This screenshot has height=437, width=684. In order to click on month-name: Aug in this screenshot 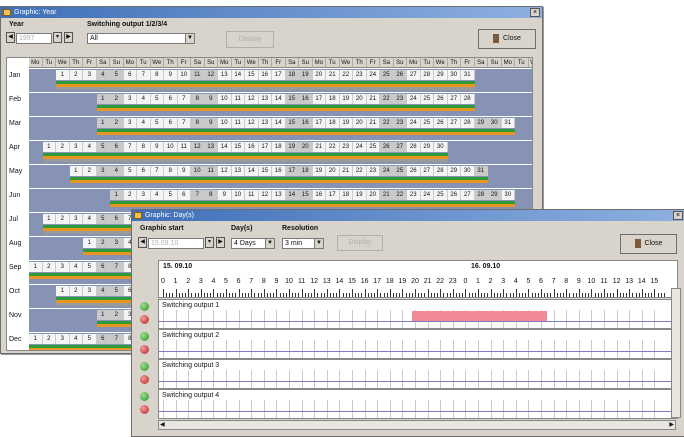, I will do `click(18, 243)`.